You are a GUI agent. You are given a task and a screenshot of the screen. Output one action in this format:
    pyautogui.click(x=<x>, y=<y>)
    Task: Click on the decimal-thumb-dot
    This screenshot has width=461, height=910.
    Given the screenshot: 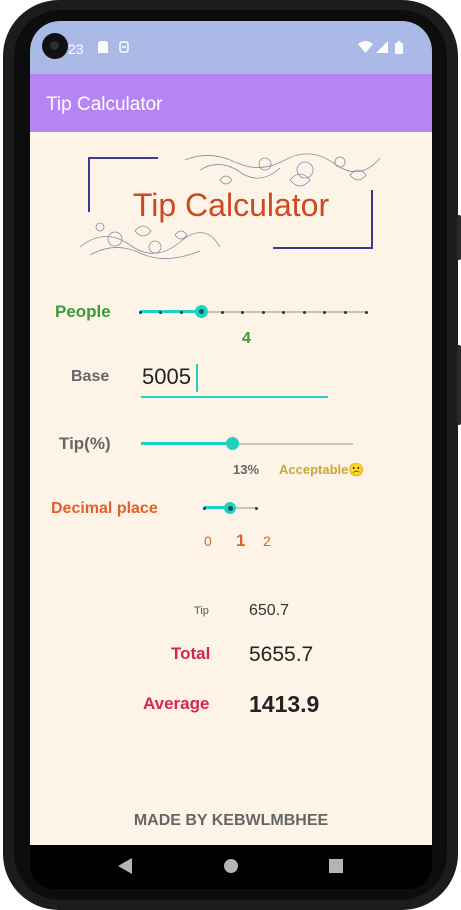 What is the action you would take?
    pyautogui.click(x=230, y=508)
    